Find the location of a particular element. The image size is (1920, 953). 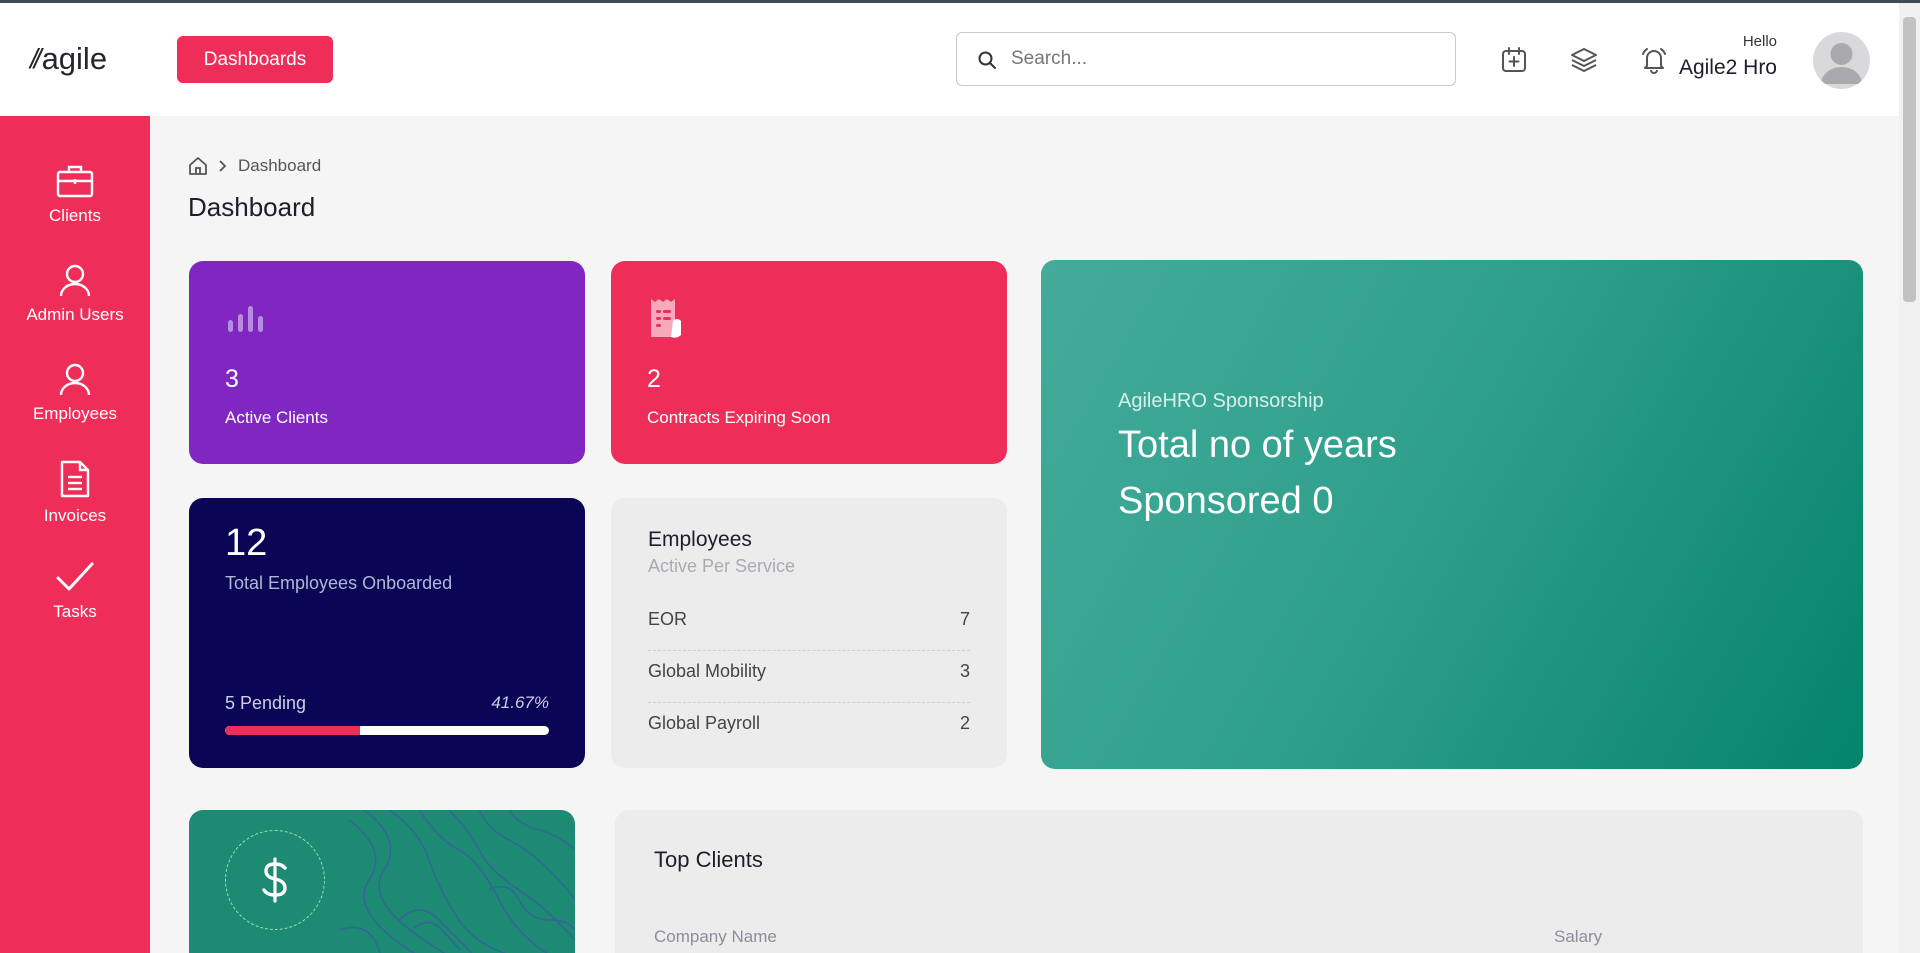

calendar-add-icon is located at coordinates (1514, 60).